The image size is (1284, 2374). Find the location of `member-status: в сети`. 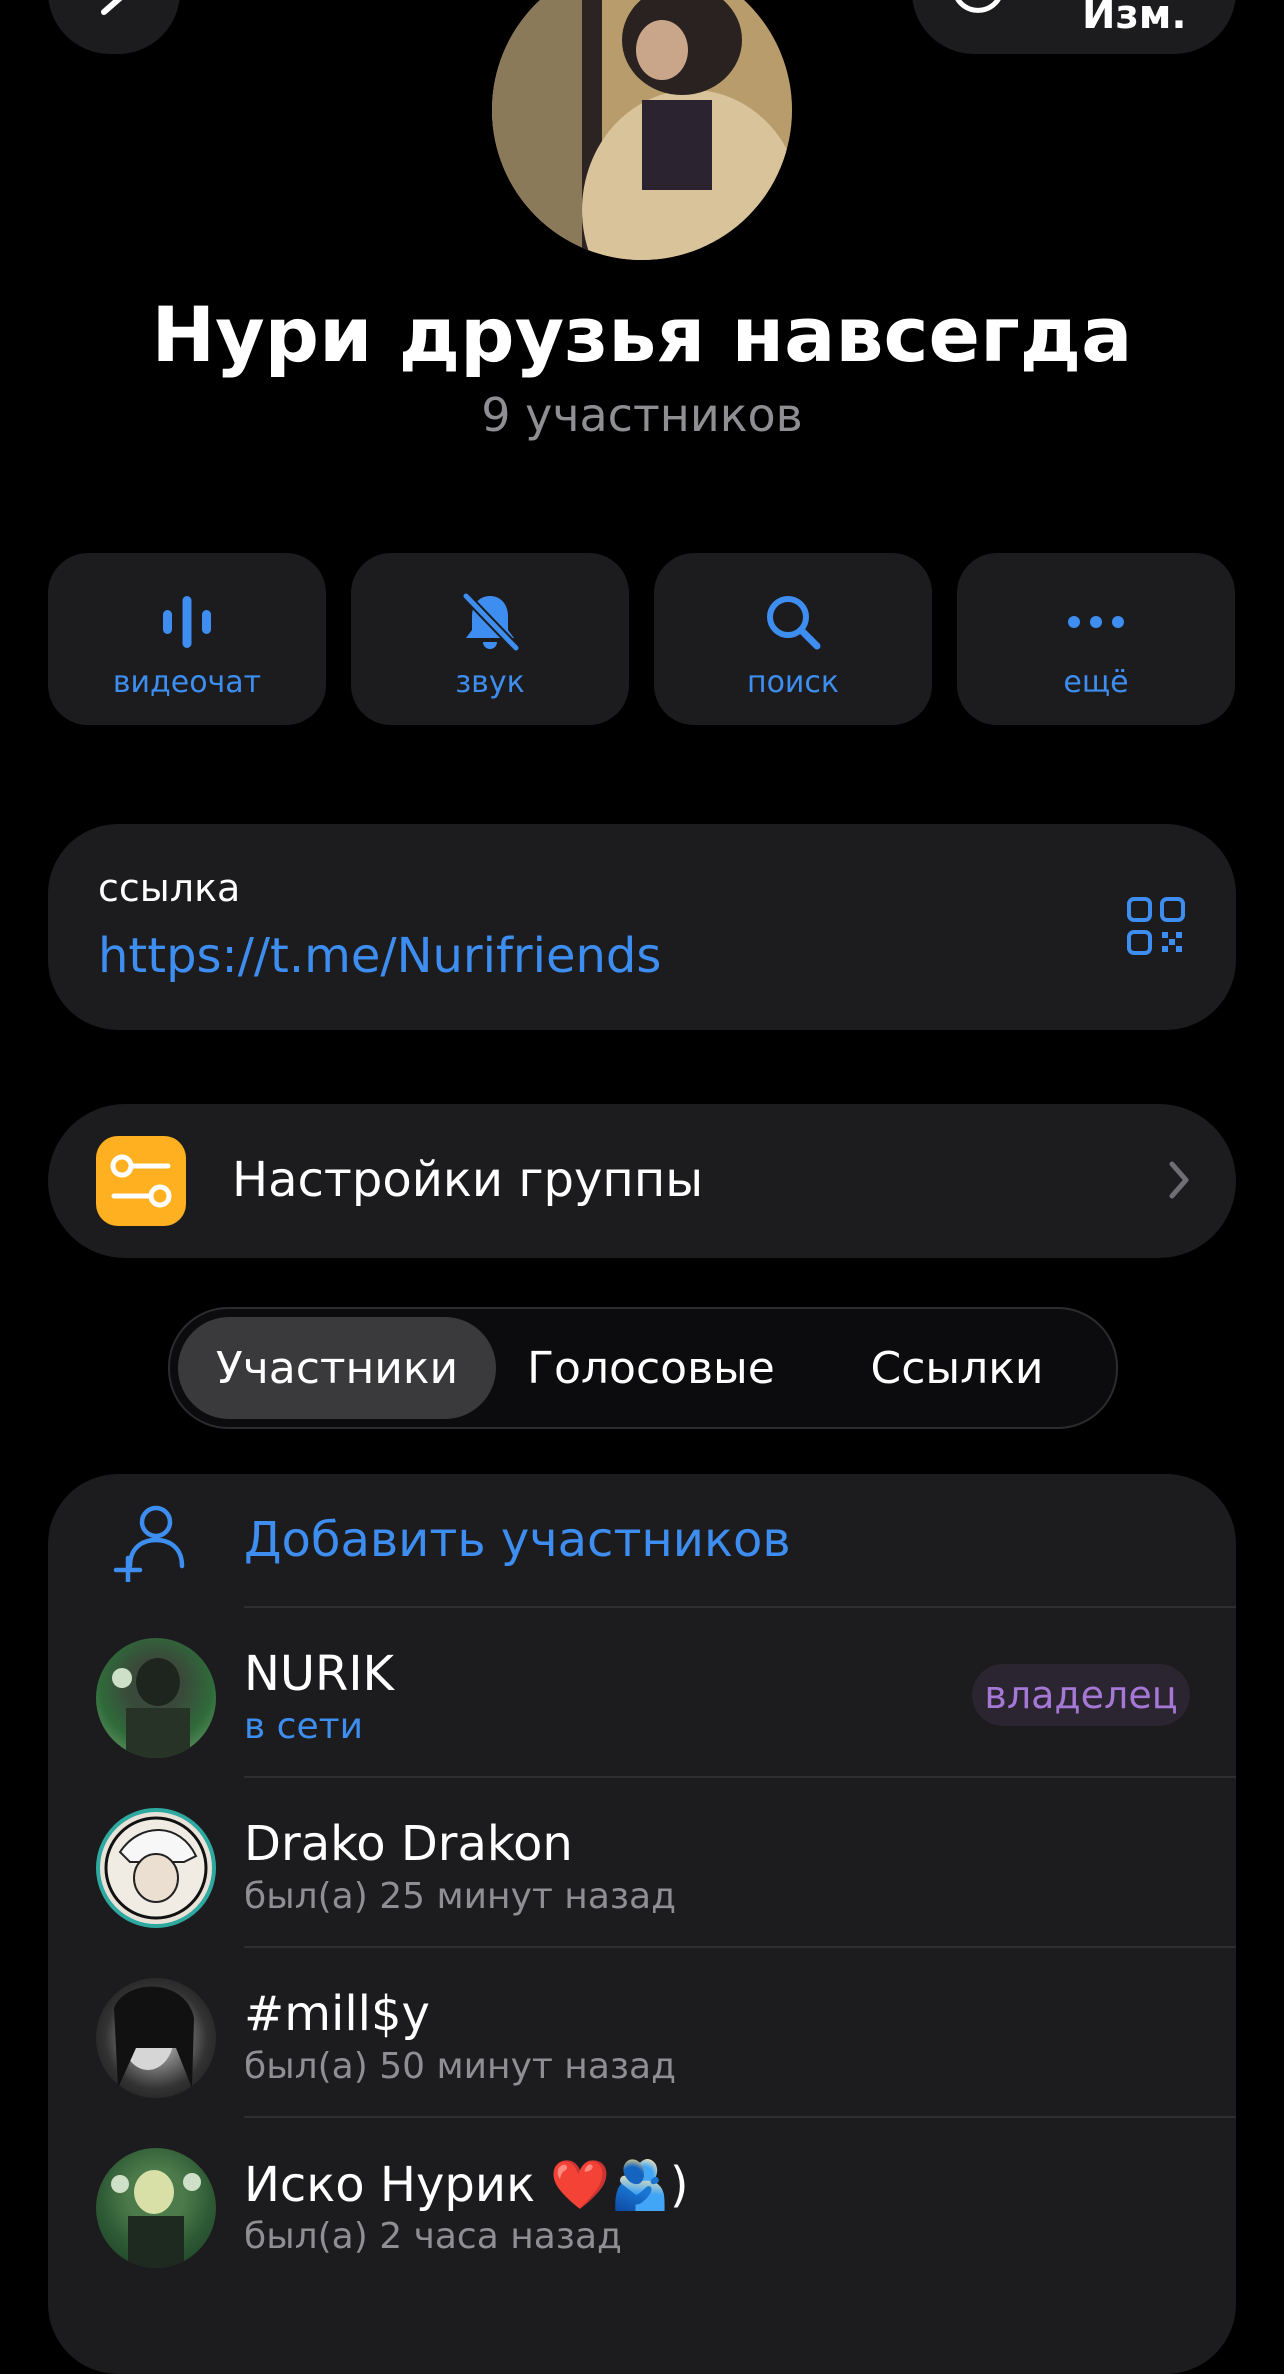

member-status: в сети is located at coordinates (303, 1726).